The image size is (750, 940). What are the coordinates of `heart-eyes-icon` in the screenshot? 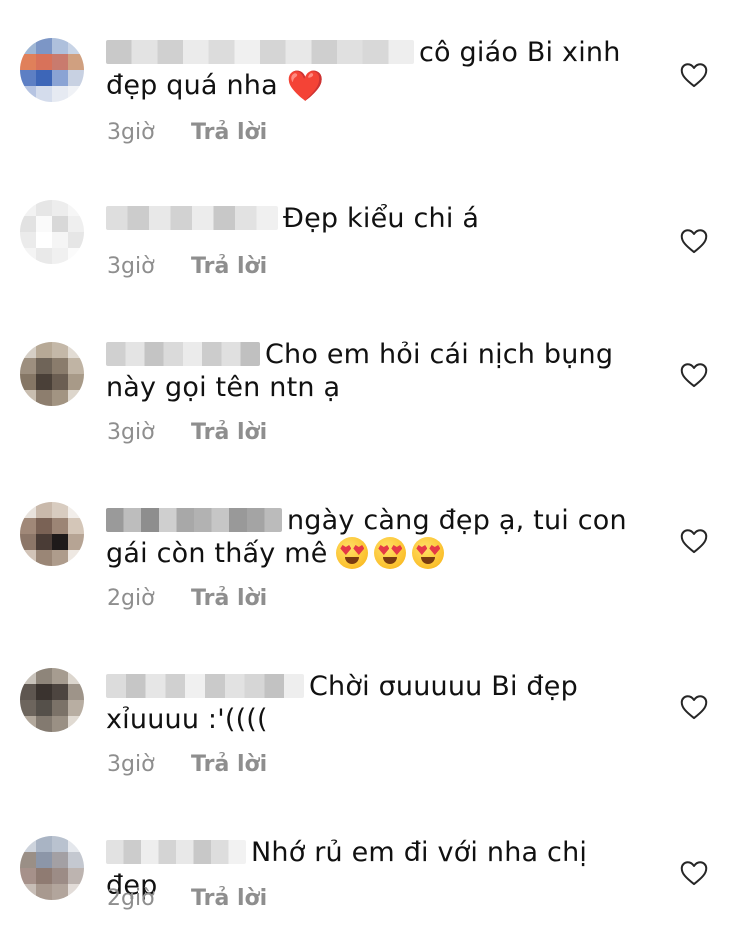 It's located at (428, 553).